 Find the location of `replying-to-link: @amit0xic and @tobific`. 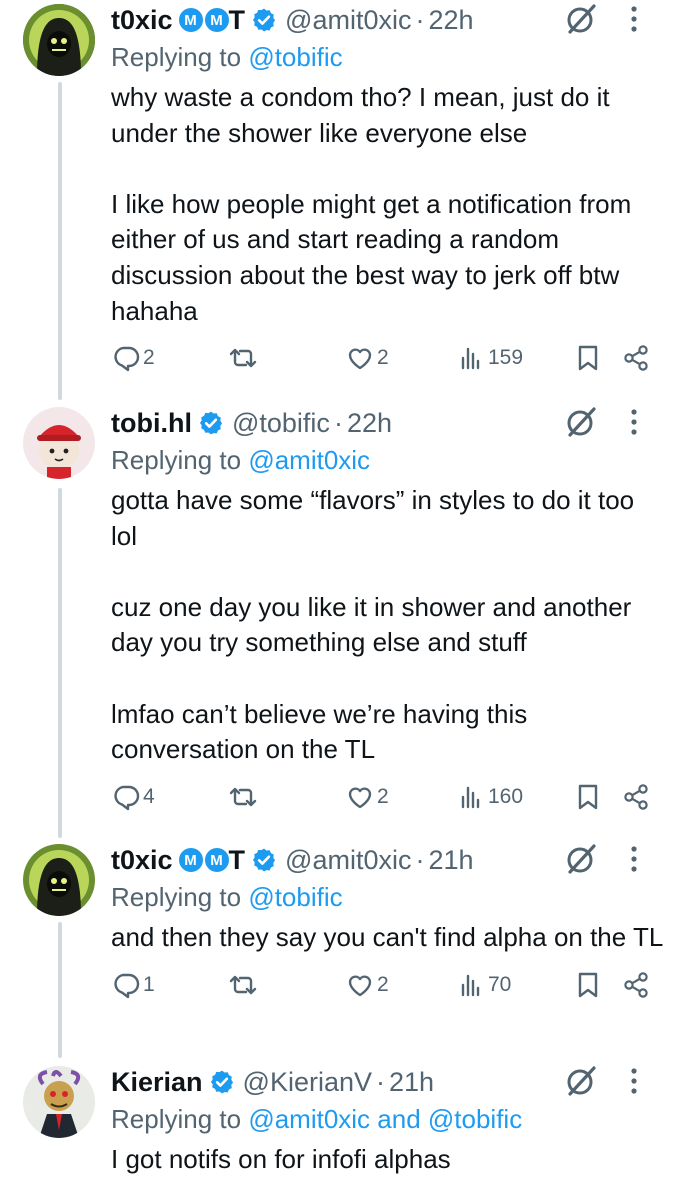

replying-to-link: @amit0xic and @tobific is located at coordinates (385, 1119).